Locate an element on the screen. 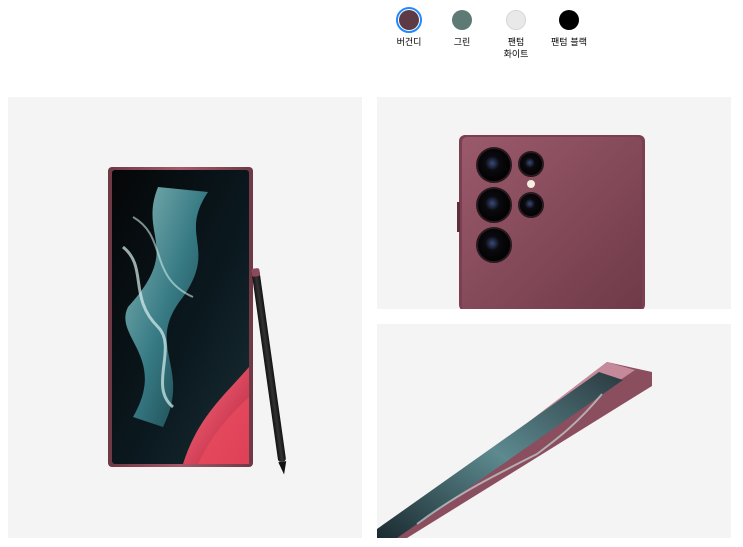 The height and width of the screenshot is (547, 743). selected-ring is located at coordinates (409, 20).